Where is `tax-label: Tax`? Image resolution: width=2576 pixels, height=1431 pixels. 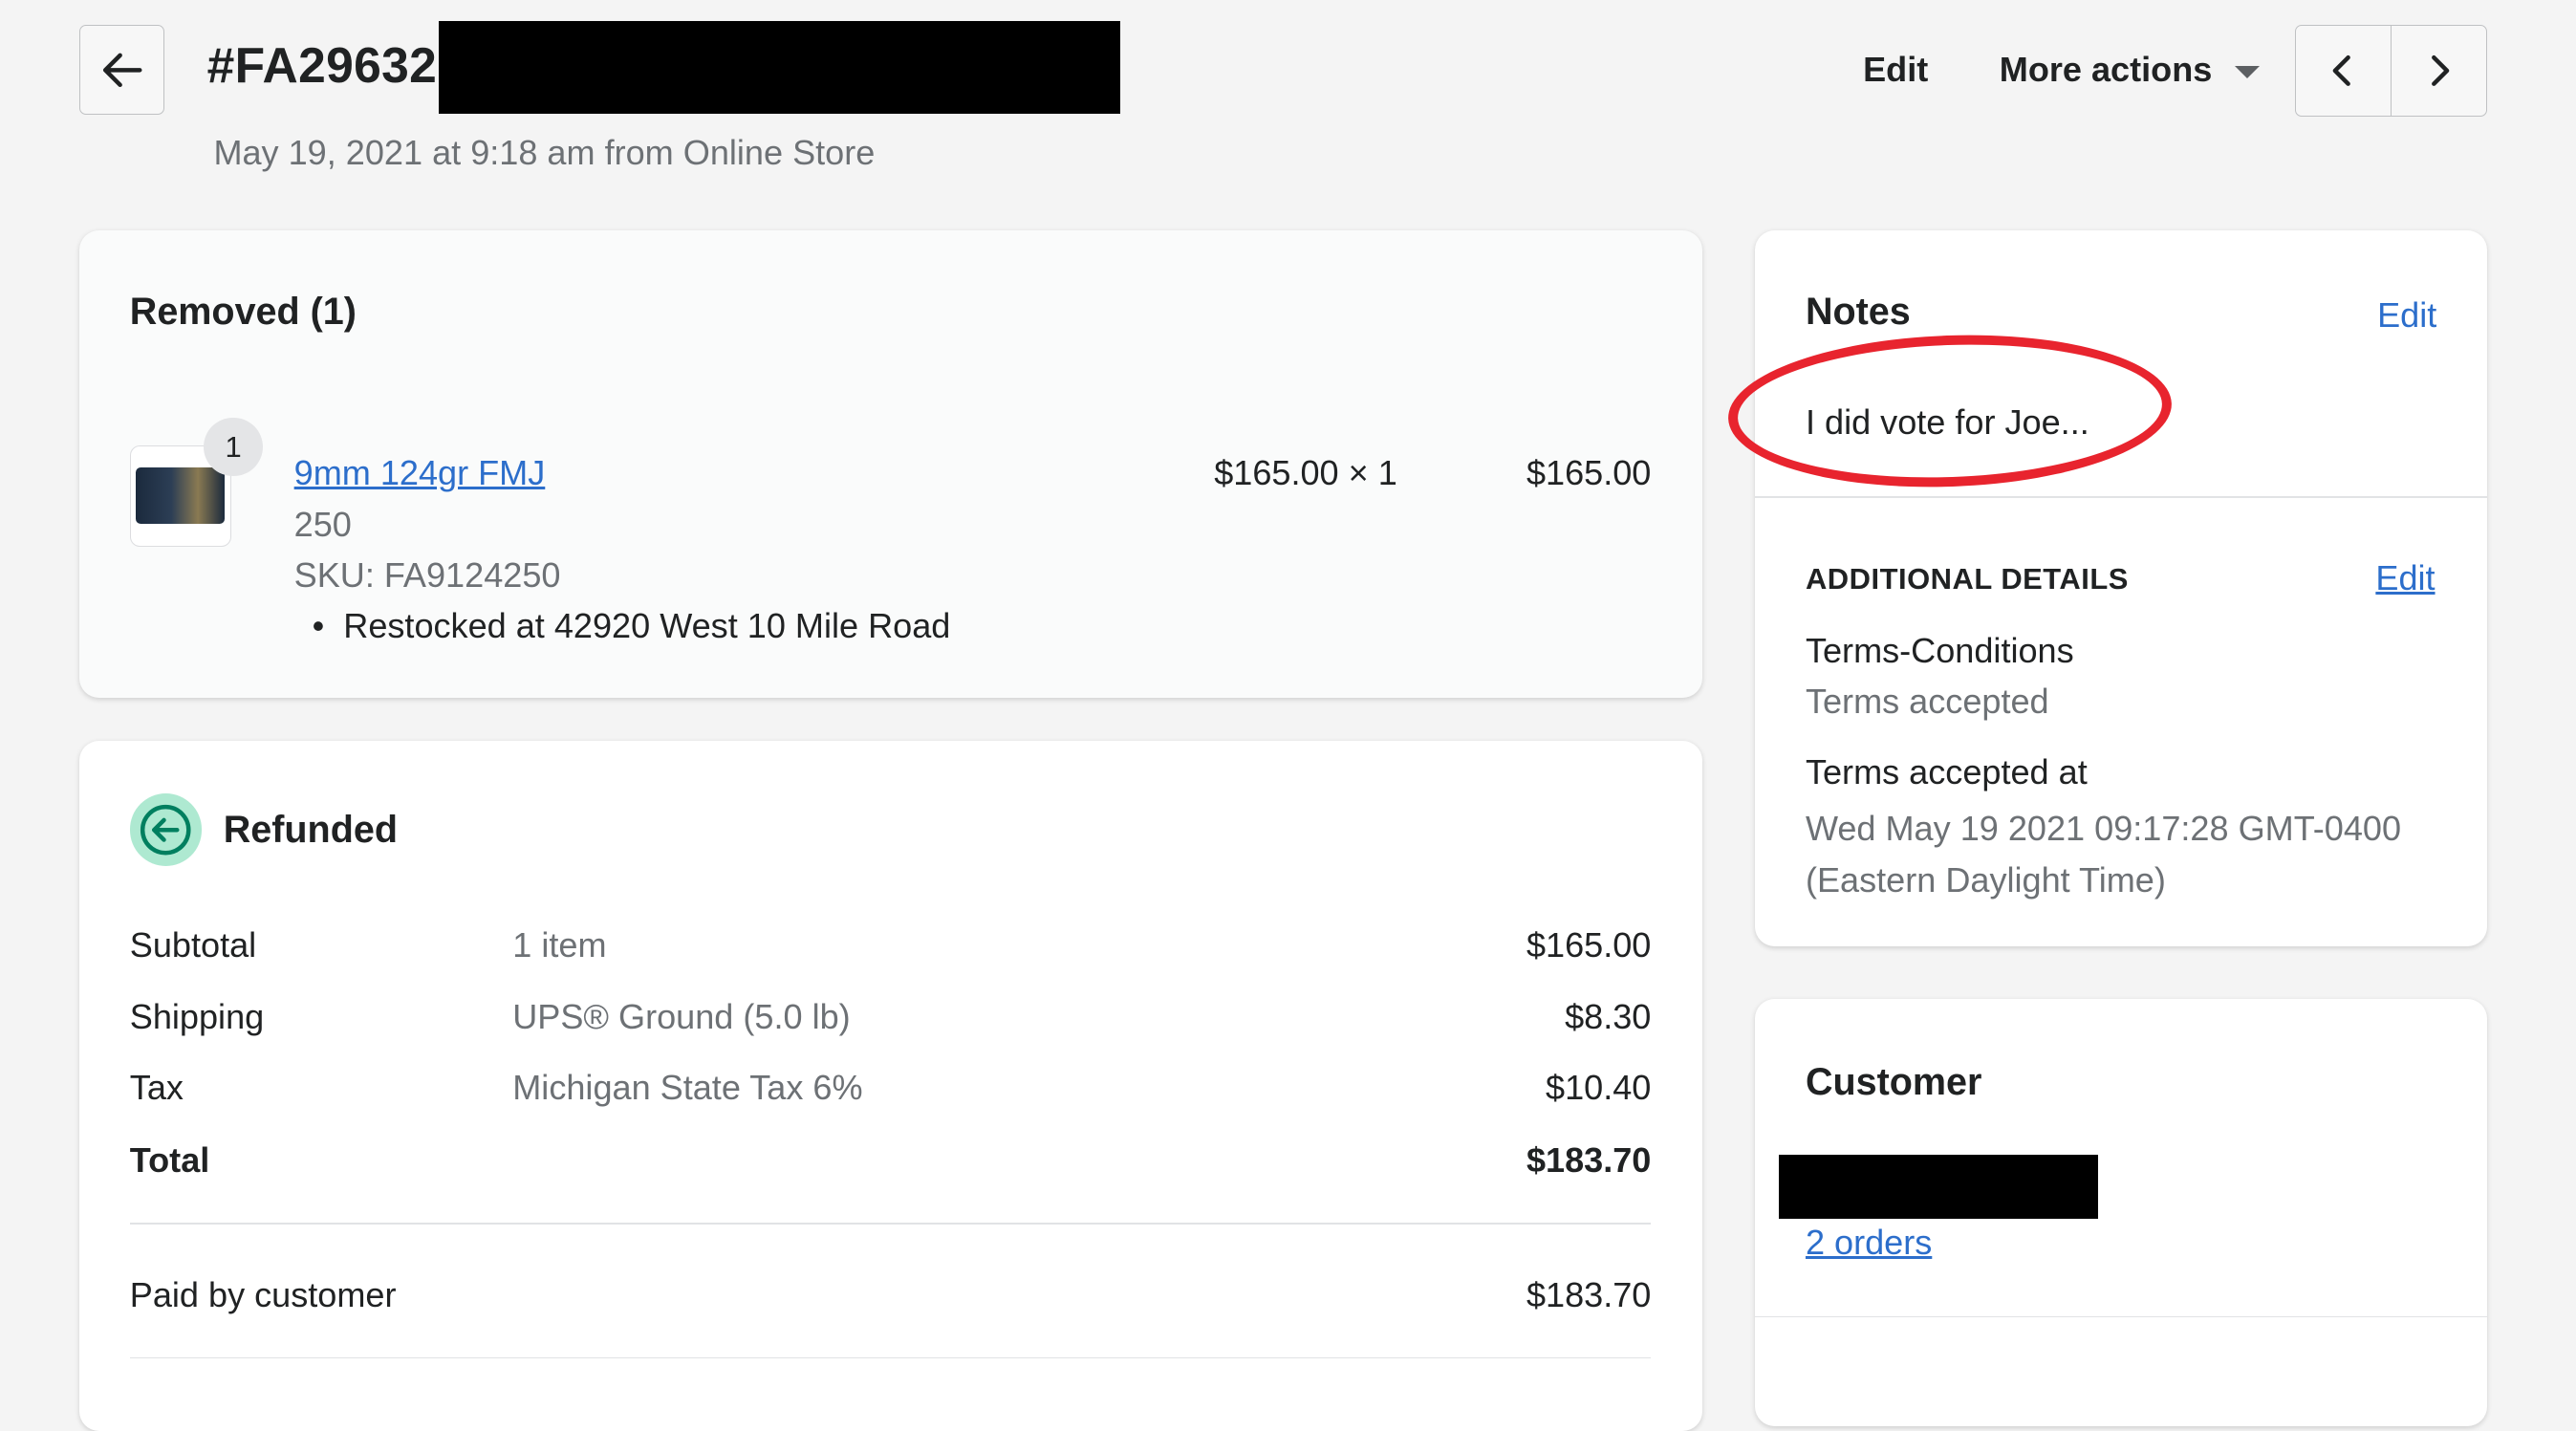
tax-label: Tax is located at coordinates (156, 1088).